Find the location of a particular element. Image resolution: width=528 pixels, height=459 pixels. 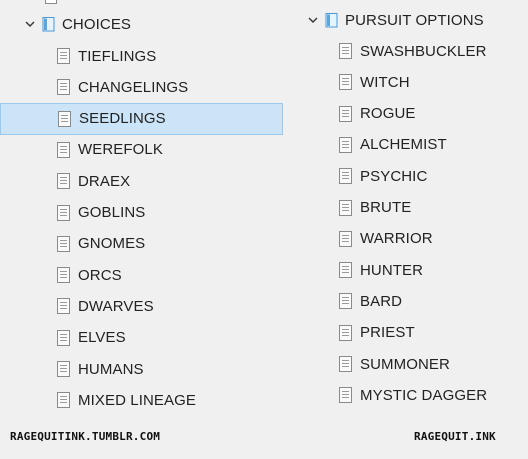

tree-item-label: PSYCHIC is located at coordinates (394, 176).